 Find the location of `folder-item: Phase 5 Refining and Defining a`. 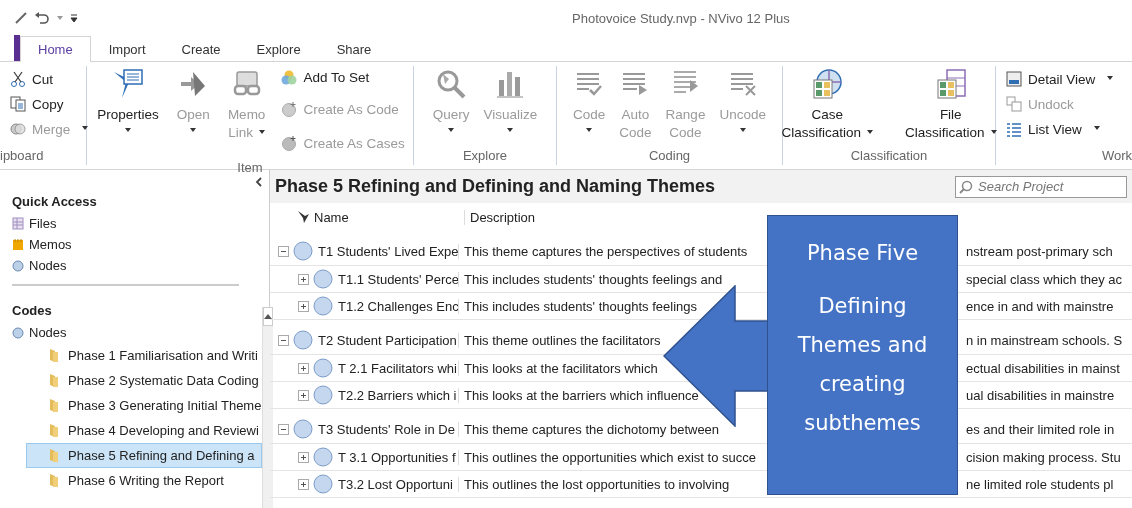

folder-item: Phase 5 Refining and Defining a is located at coordinates (144, 455).